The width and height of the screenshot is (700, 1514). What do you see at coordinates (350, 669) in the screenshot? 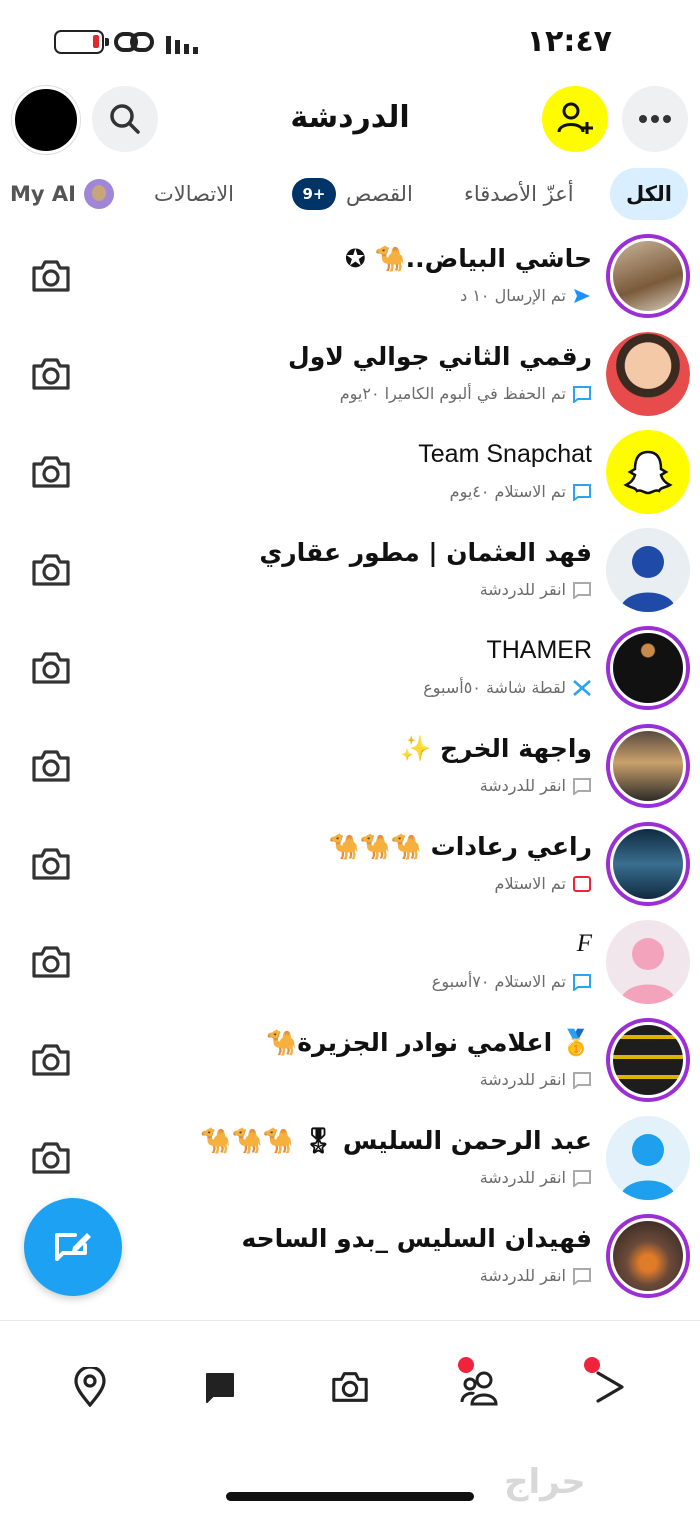
I see `chat-row: THAMER لقطة شاشة ٥٠أسبوع` at bounding box center [350, 669].